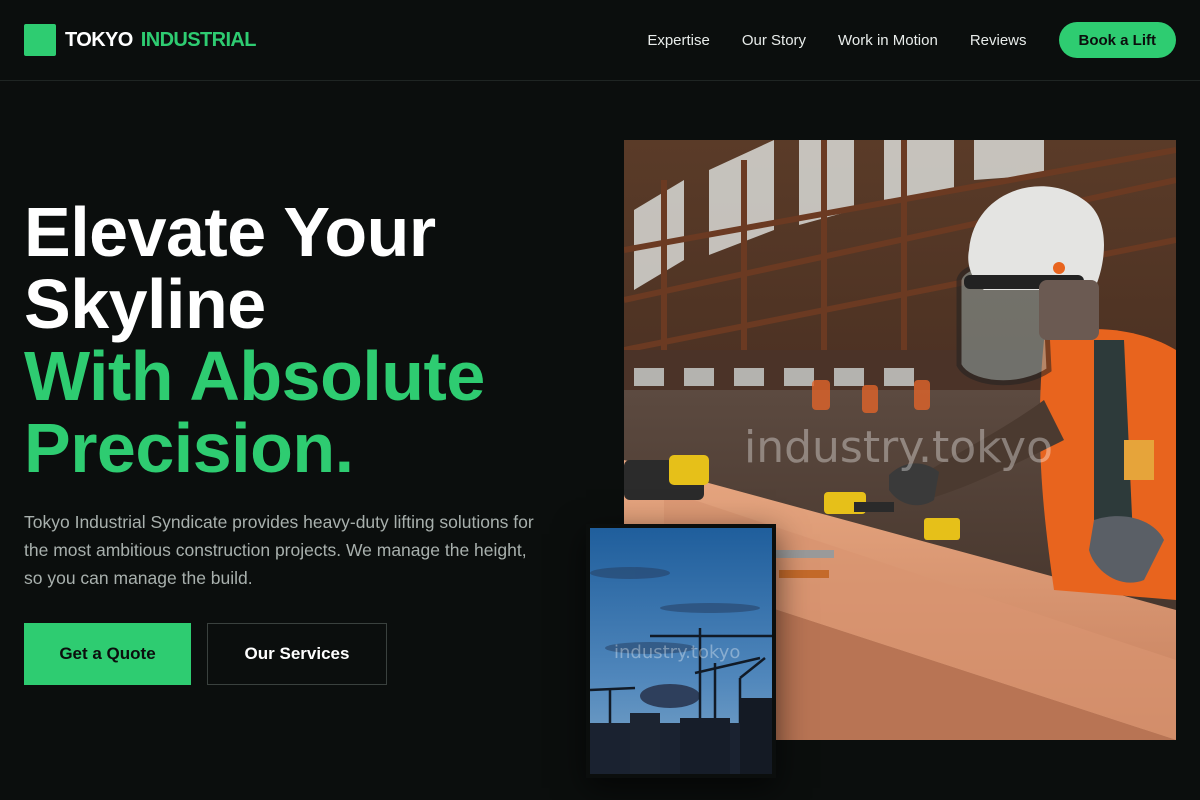  Describe the element at coordinates (198, 39) in the screenshot. I see `logo-accent: INDUSTRIAL` at that location.